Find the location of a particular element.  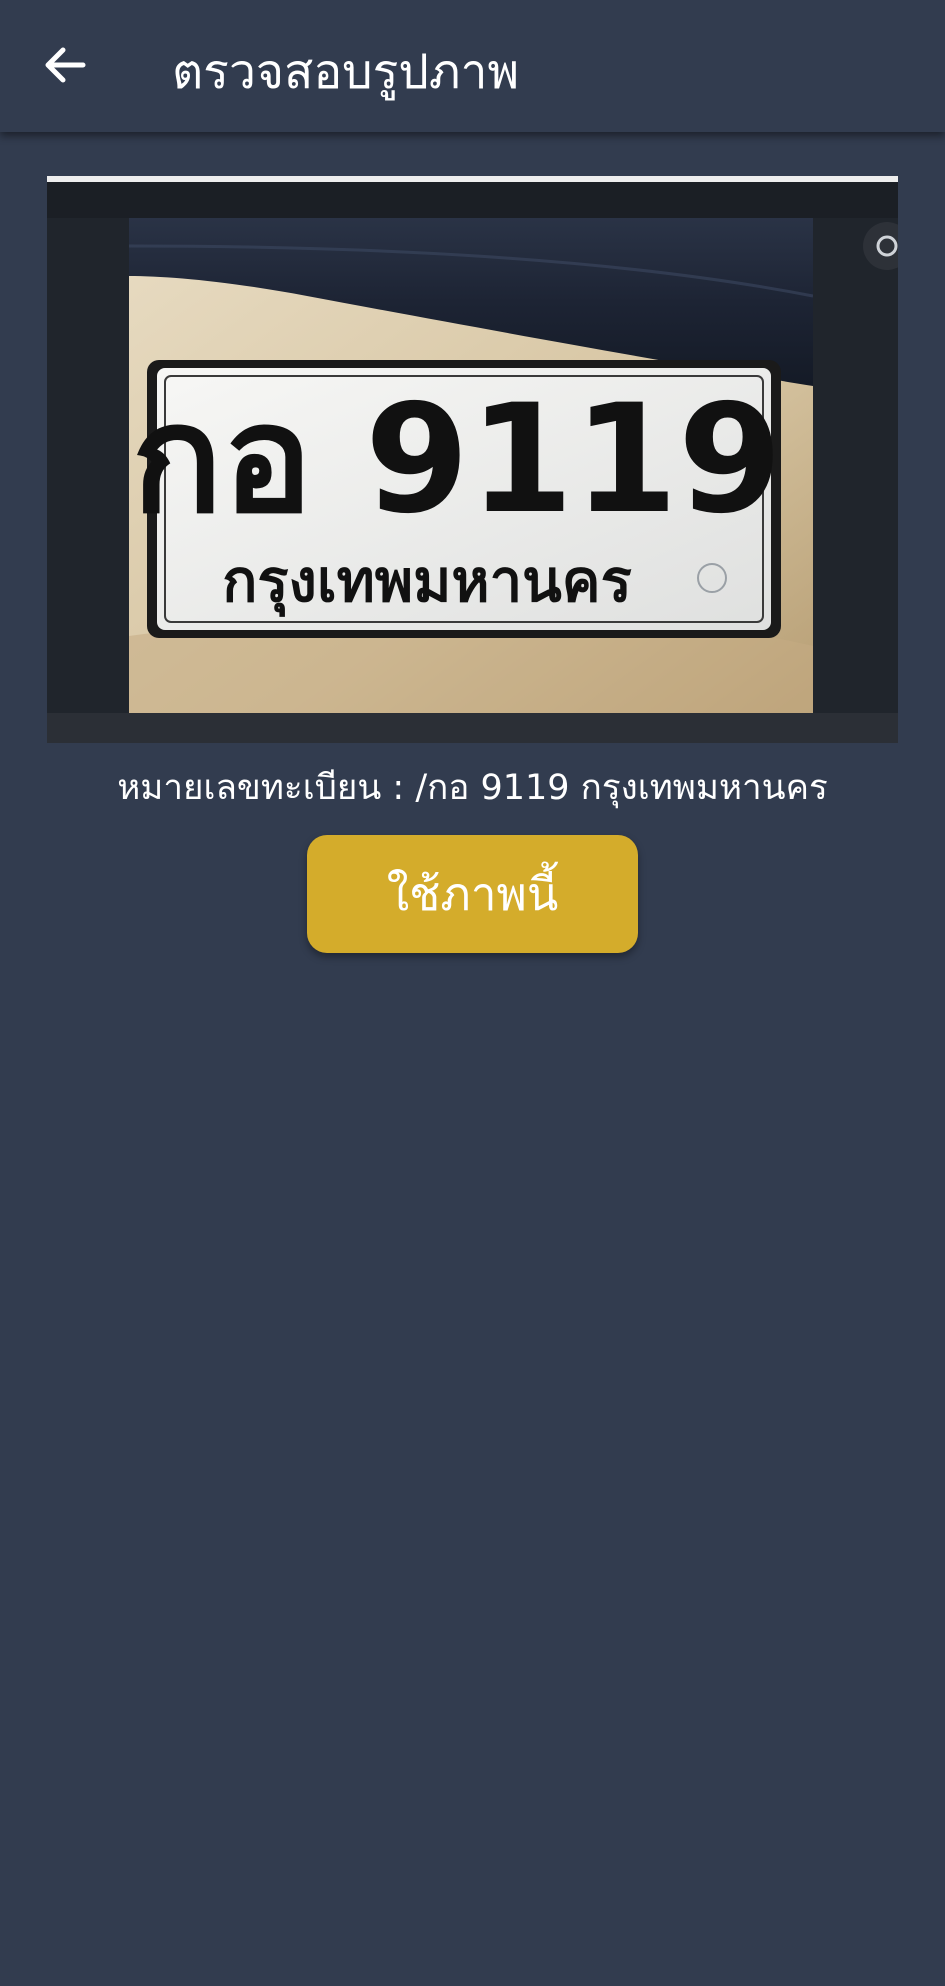

page-title: ตรวจสอบรูปภาพ is located at coordinates (346, 72).